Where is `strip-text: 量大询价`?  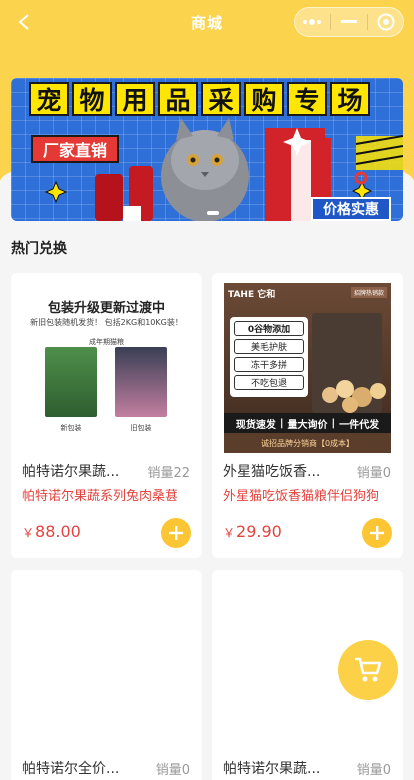 strip-text: 量大询价 is located at coordinates (307, 425).